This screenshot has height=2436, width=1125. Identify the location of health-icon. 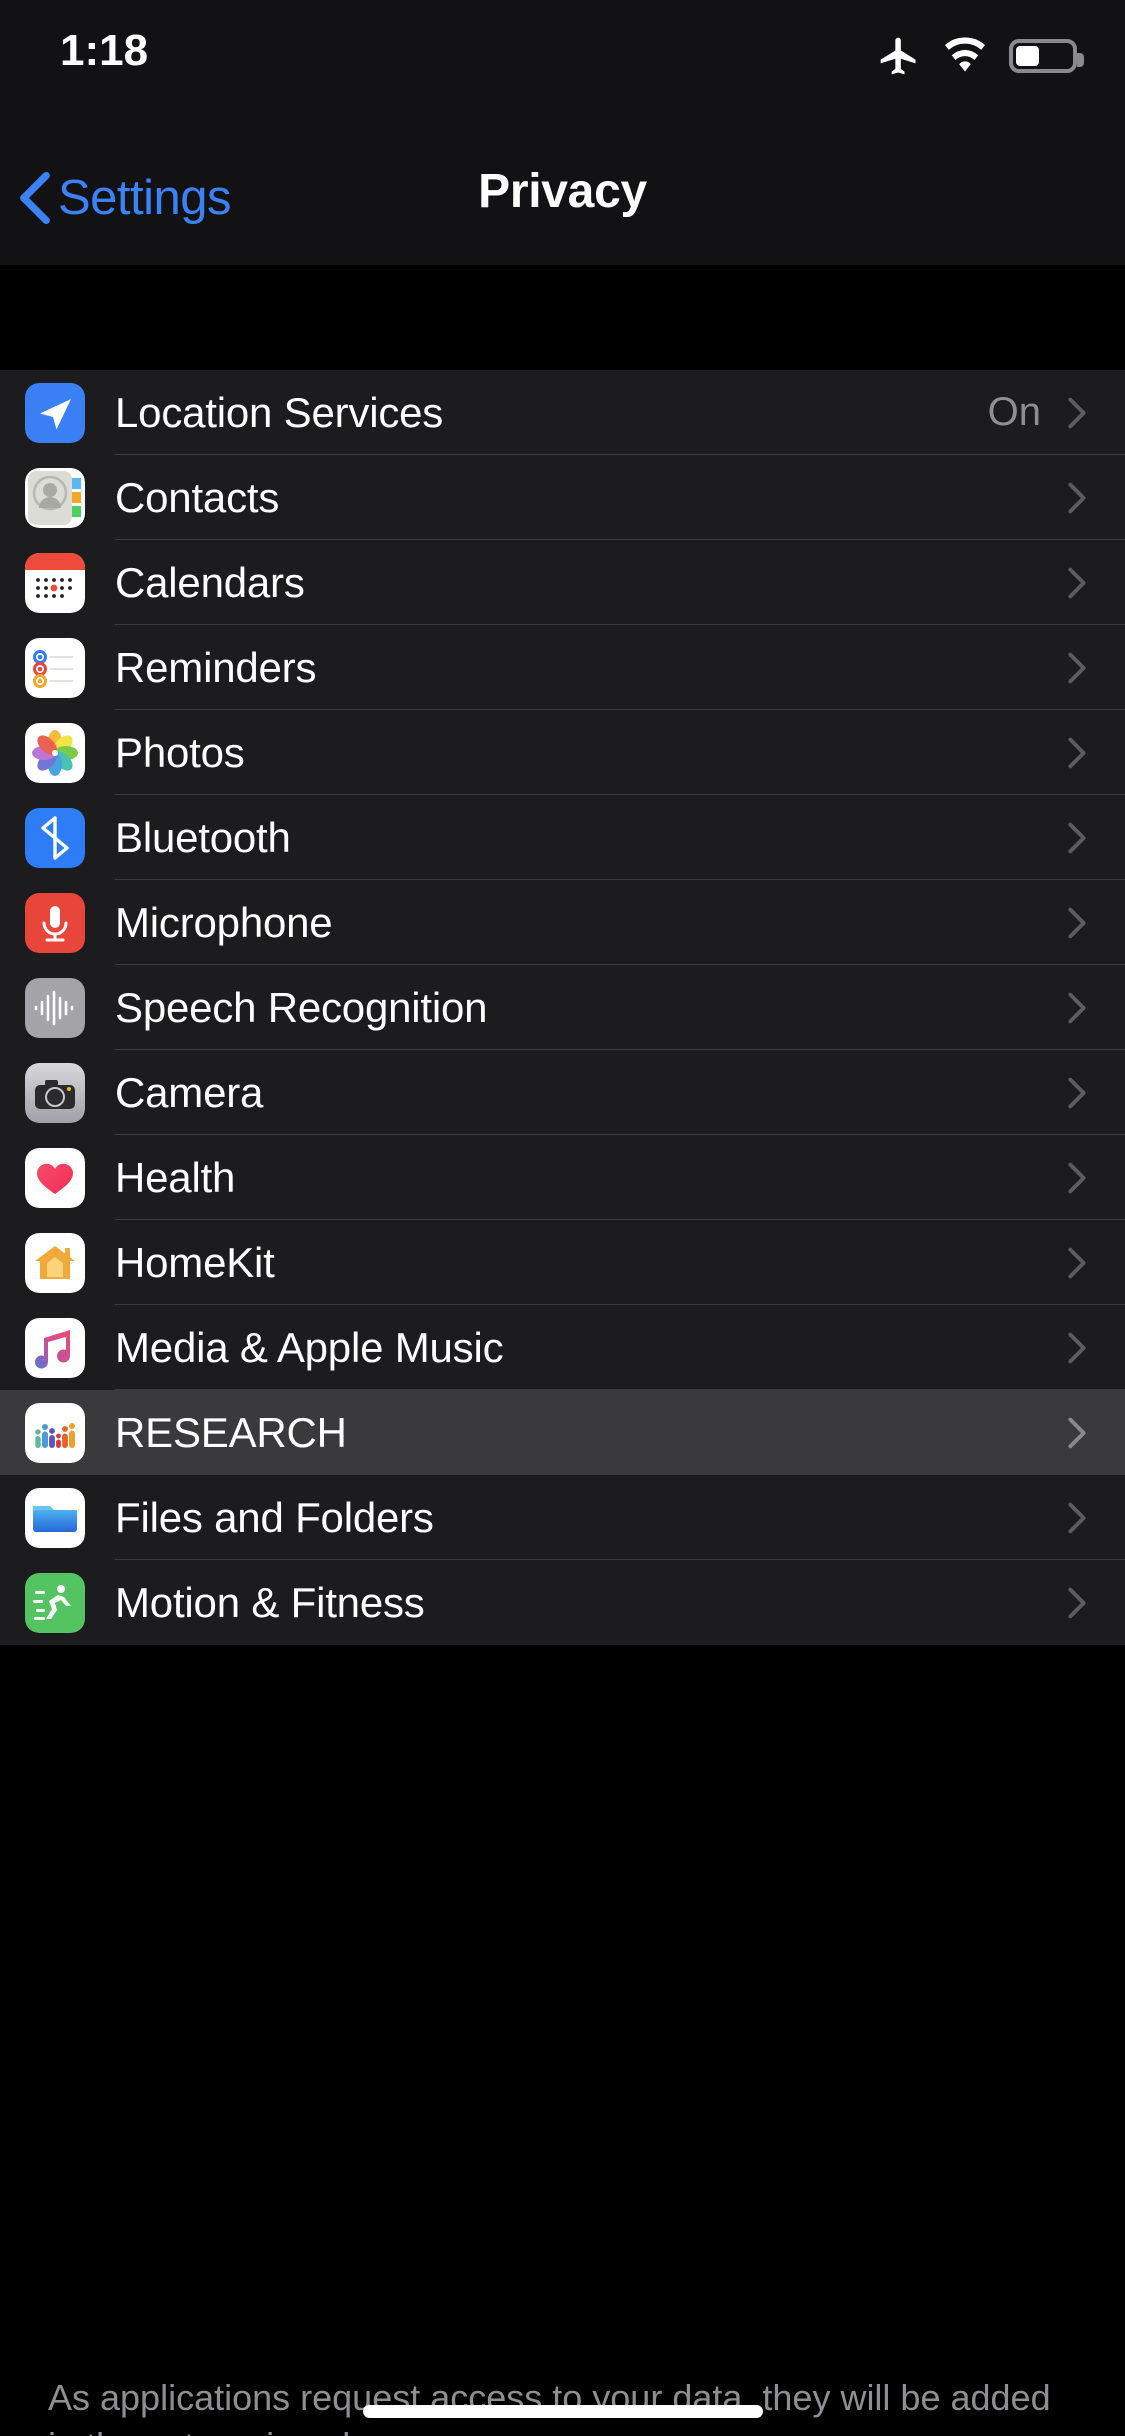
(55, 1177).